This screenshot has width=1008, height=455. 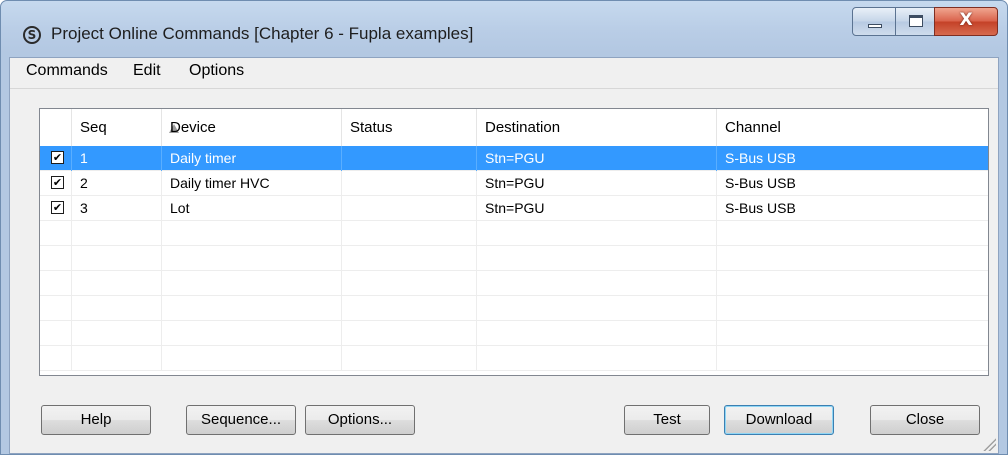 What do you see at coordinates (409, 127) in the screenshot?
I see `header-status: Status` at bounding box center [409, 127].